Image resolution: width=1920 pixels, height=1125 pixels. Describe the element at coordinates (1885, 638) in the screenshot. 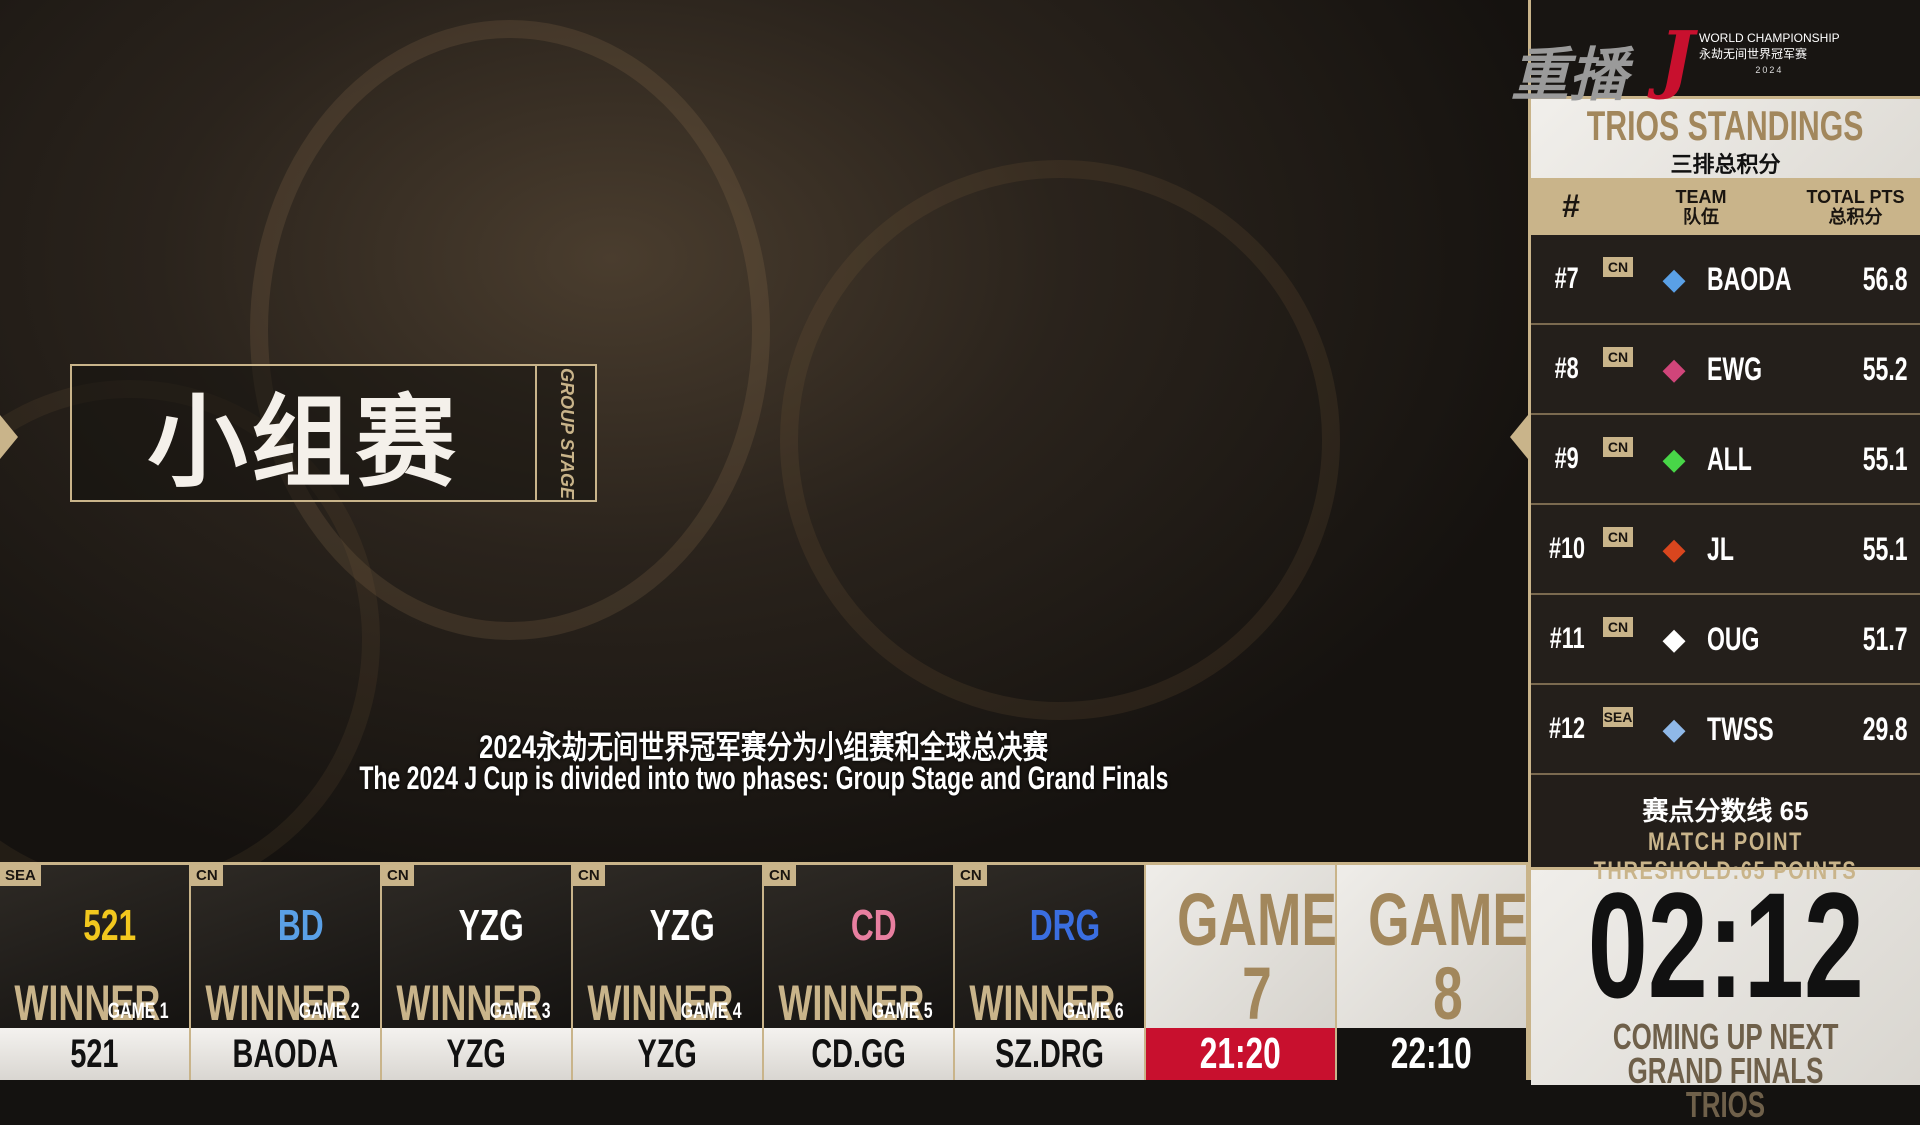

I see `team-points: 51.7` at that location.